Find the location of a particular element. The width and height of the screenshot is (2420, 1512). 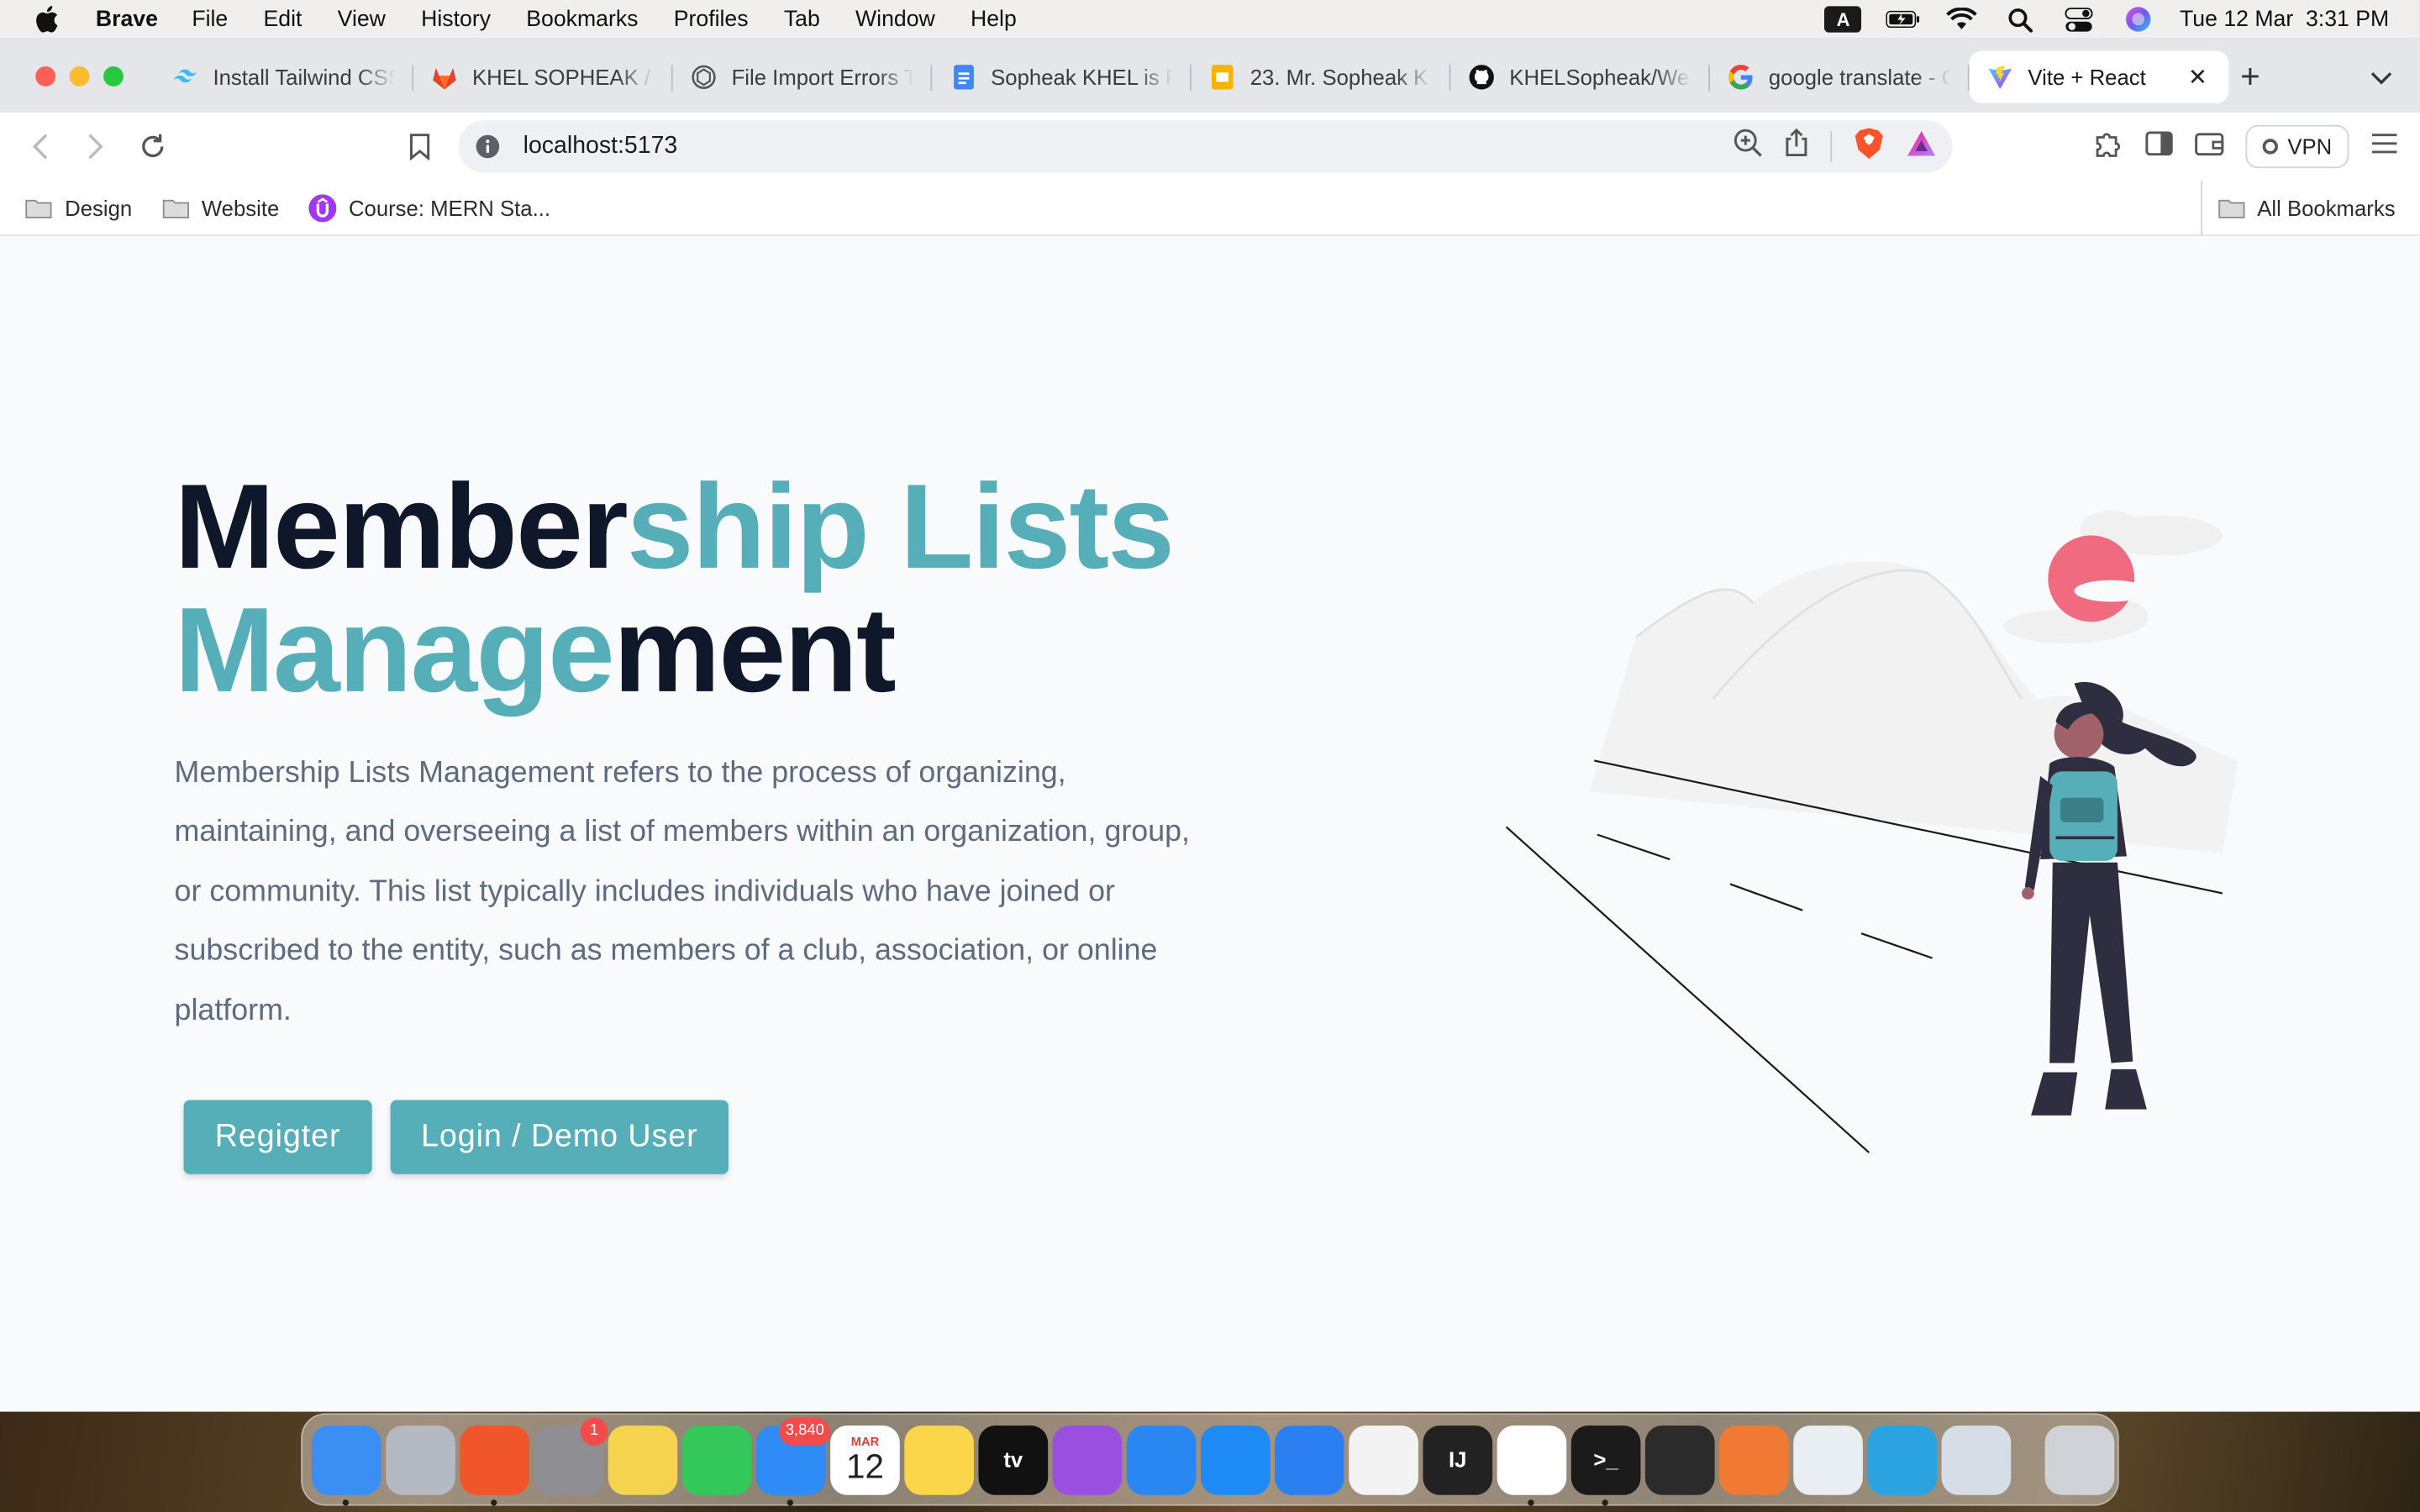

back-arrow-icon is located at coordinates (40, 146).